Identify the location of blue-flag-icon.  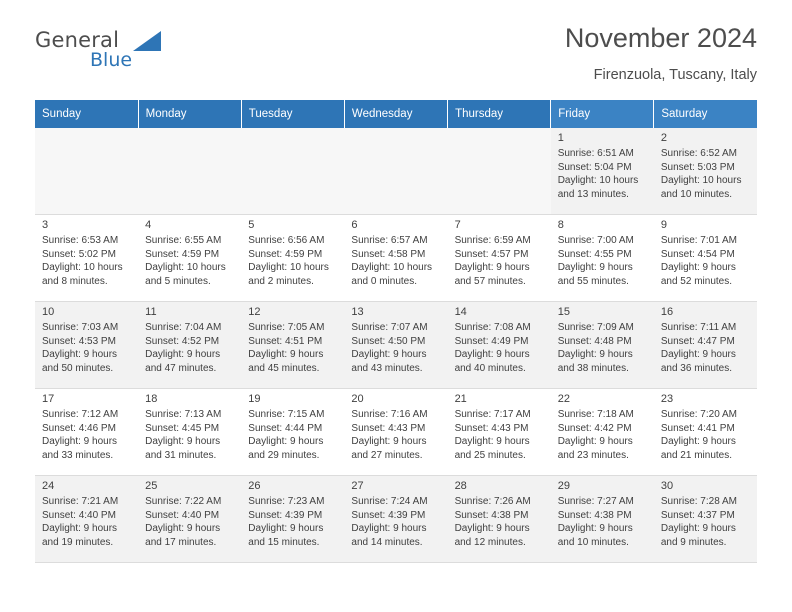
(146, 41).